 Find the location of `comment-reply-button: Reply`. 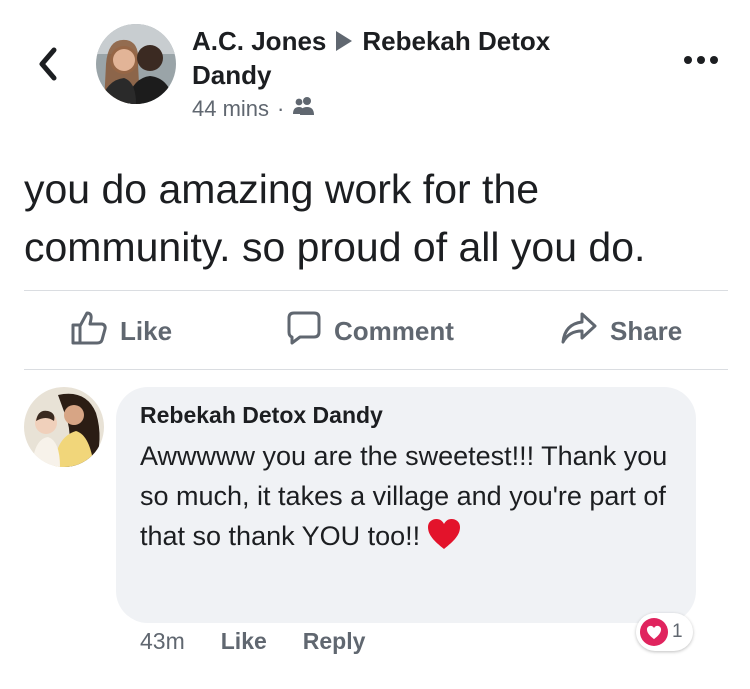

comment-reply-button: Reply is located at coordinates (334, 641).